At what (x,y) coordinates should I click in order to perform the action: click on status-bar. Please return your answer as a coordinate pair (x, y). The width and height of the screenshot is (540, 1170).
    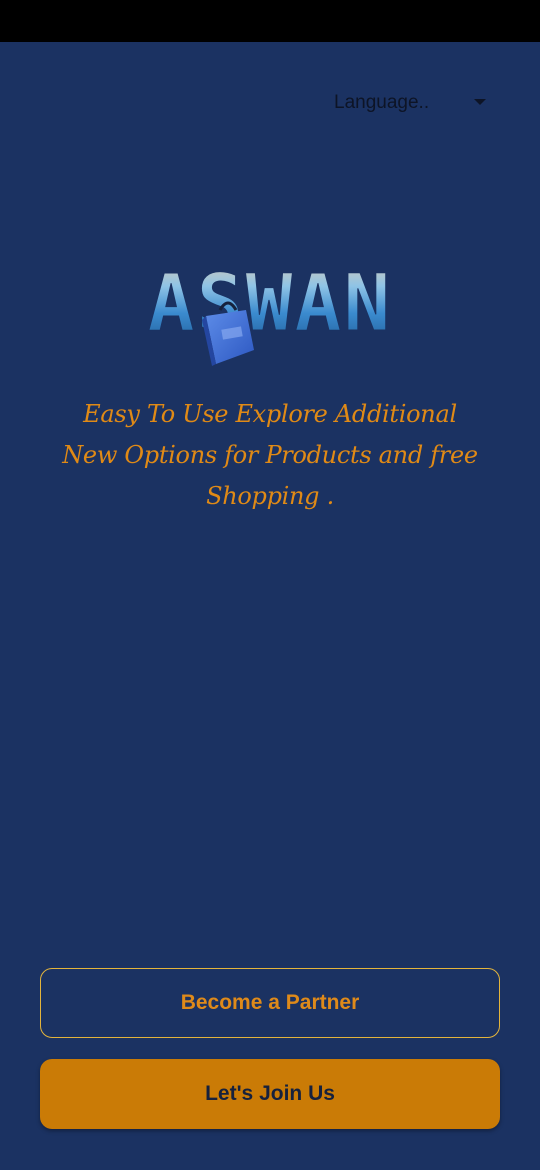
    Looking at the image, I should click on (270, 21).